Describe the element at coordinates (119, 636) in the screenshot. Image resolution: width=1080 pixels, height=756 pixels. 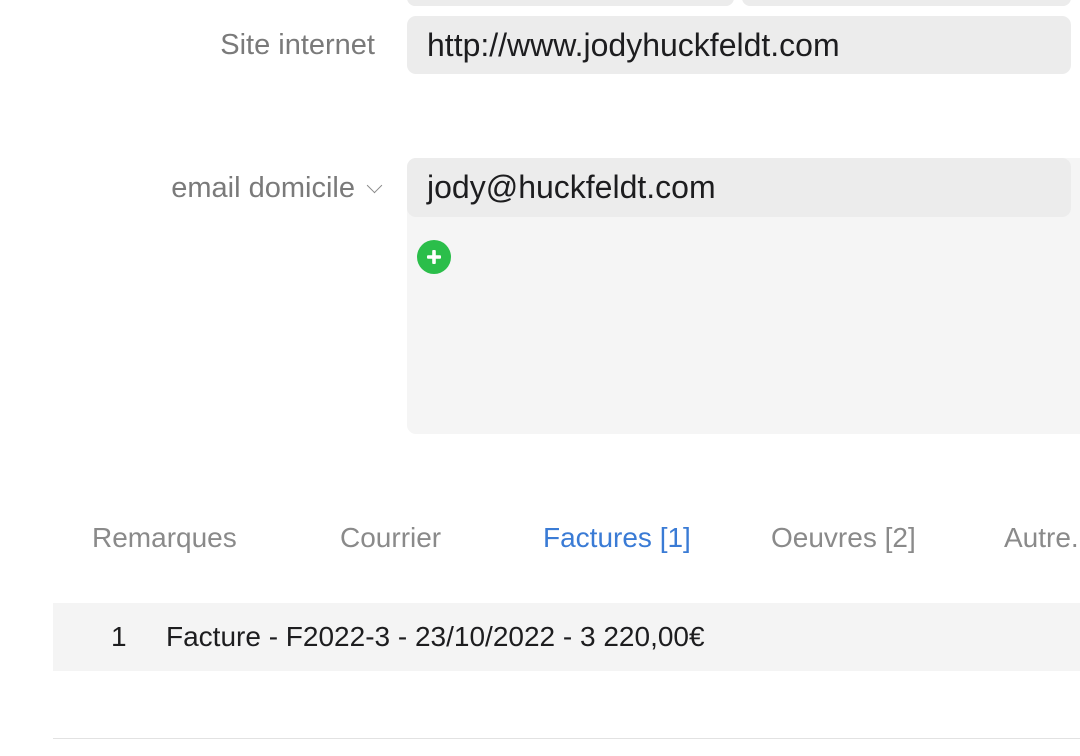
I see `row-index: 1` at that location.